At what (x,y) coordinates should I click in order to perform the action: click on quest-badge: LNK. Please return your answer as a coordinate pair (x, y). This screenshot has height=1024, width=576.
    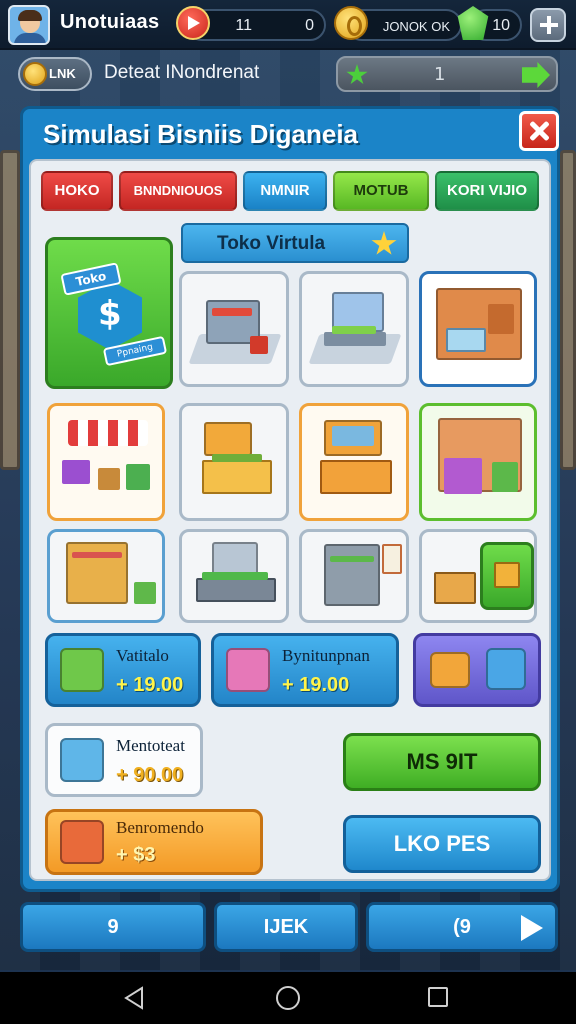
    Looking at the image, I should click on (55, 74).